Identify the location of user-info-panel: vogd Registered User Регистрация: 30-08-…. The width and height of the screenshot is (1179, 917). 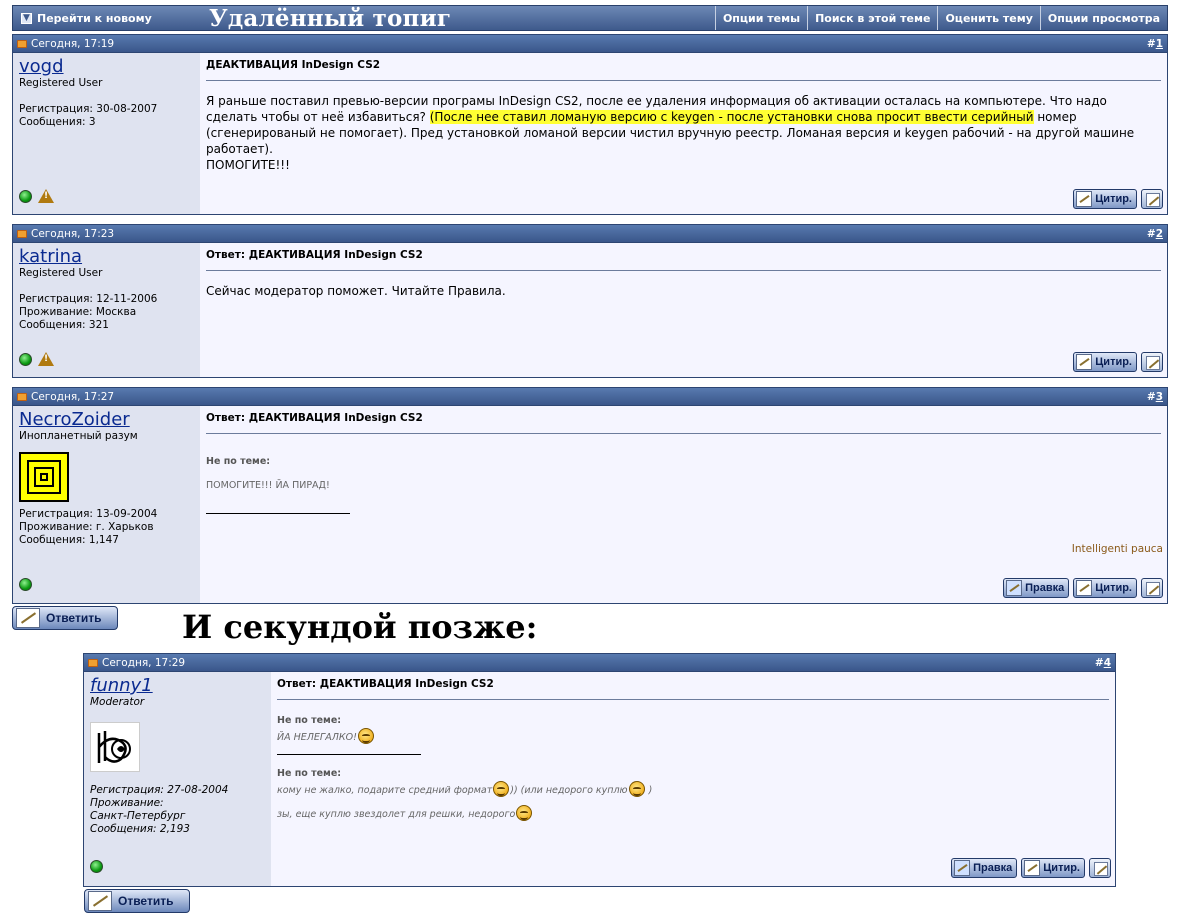
(106, 133).